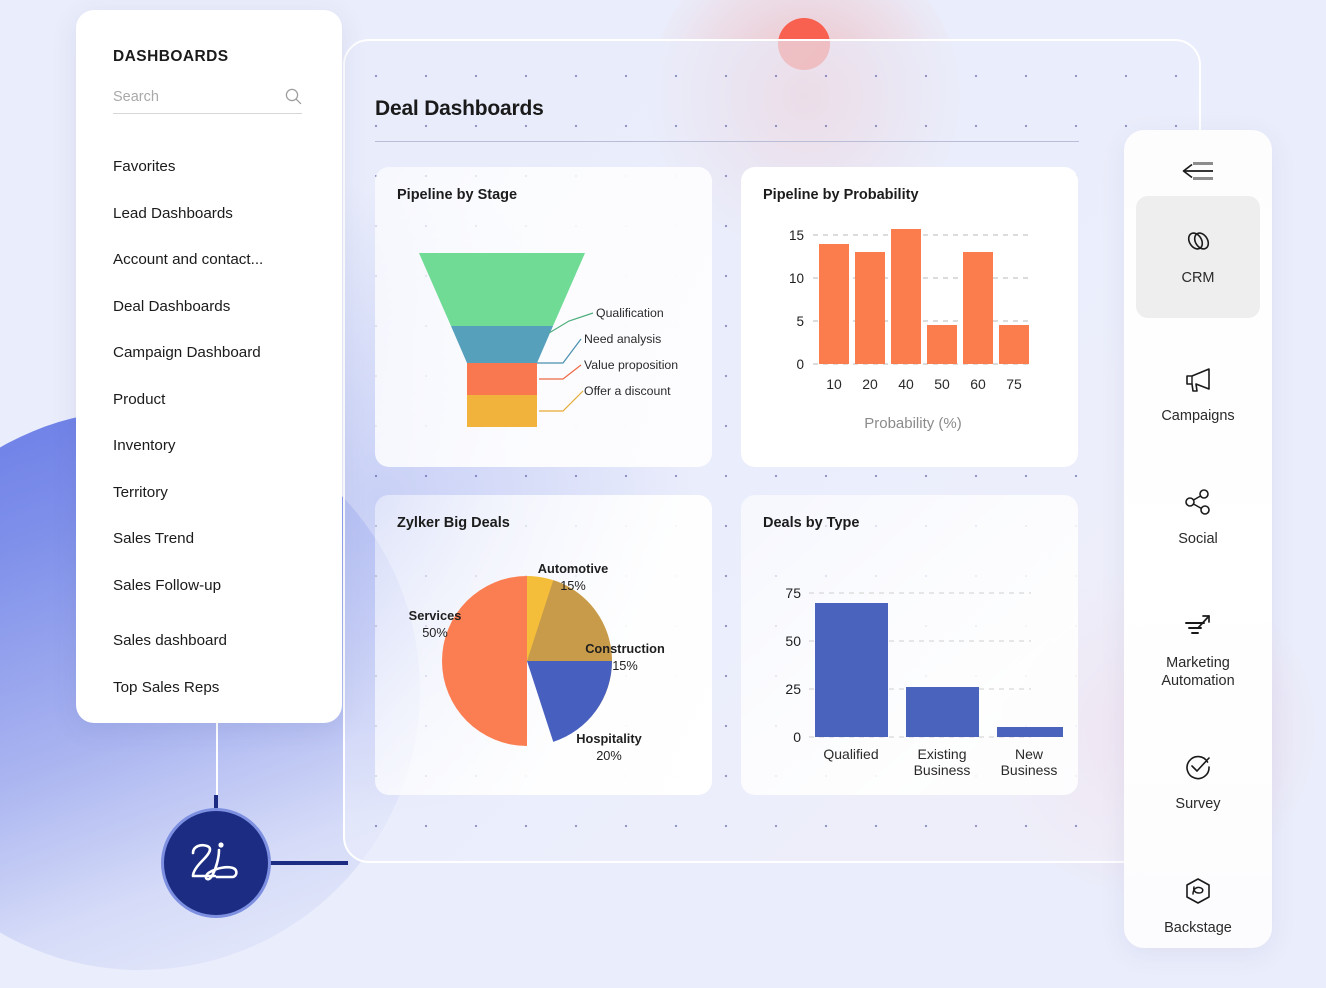 This screenshot has height=988, width=1326. Describe the element at coordinates (227, 446) in the screenshot. I see `sidebar-item-inventory: Inventory` at that location.